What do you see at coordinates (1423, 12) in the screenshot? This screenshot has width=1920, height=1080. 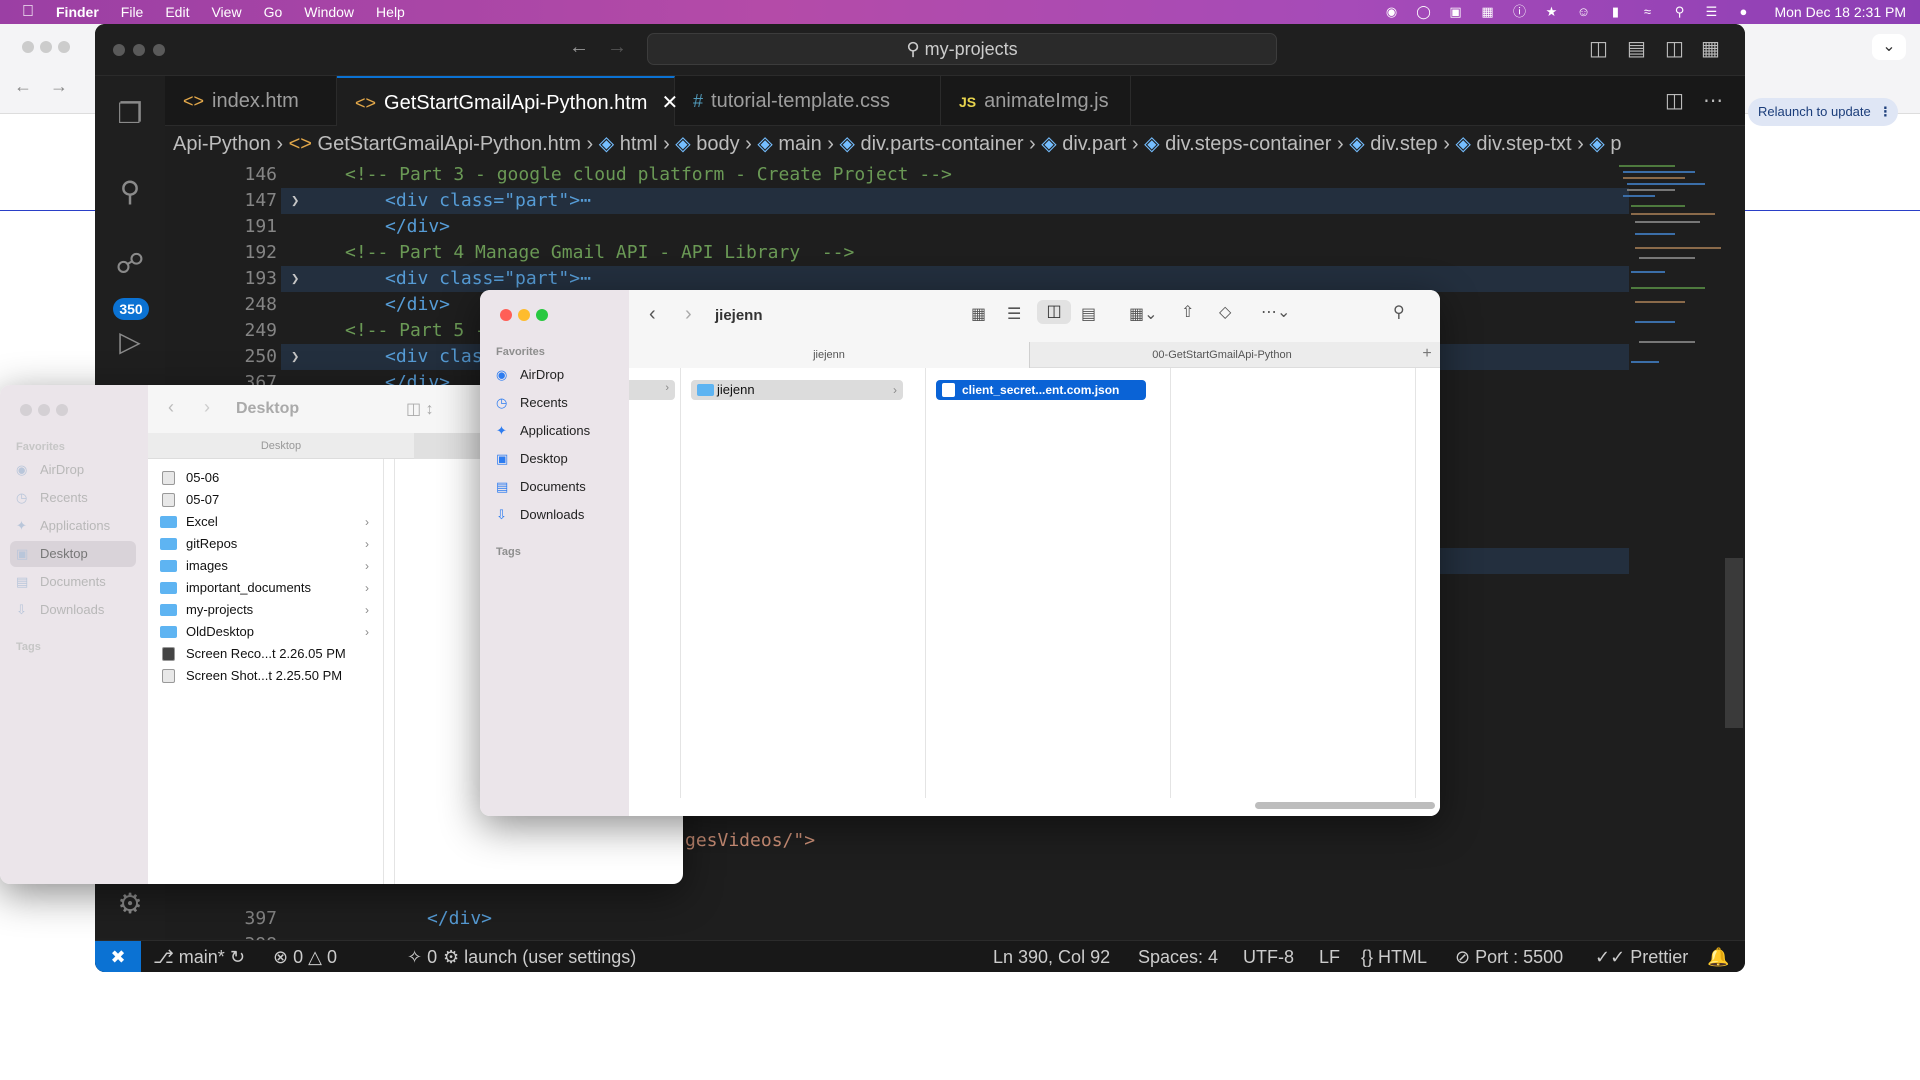 I see `status-glasses-icon: ◯` at bounding box center [1423, 12].